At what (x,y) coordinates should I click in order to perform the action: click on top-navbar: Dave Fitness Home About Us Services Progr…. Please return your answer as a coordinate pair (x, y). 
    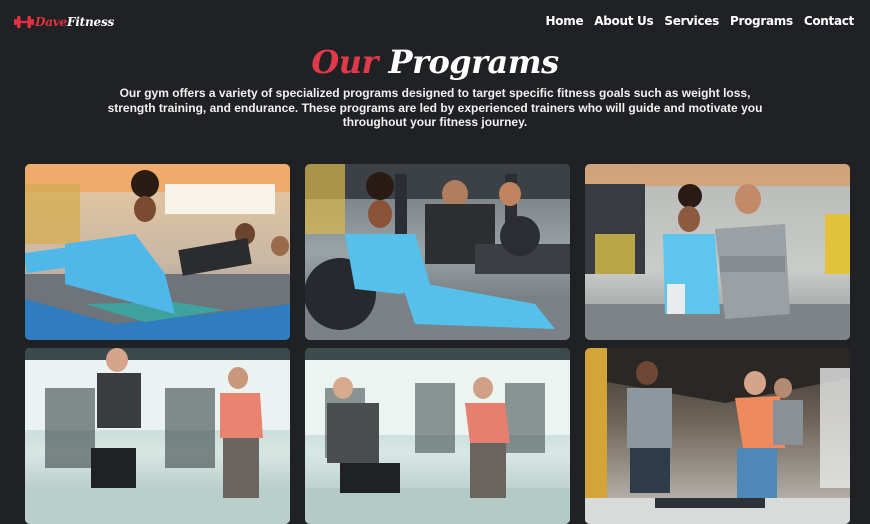
    Looking at the image, I should click on (435, 22).